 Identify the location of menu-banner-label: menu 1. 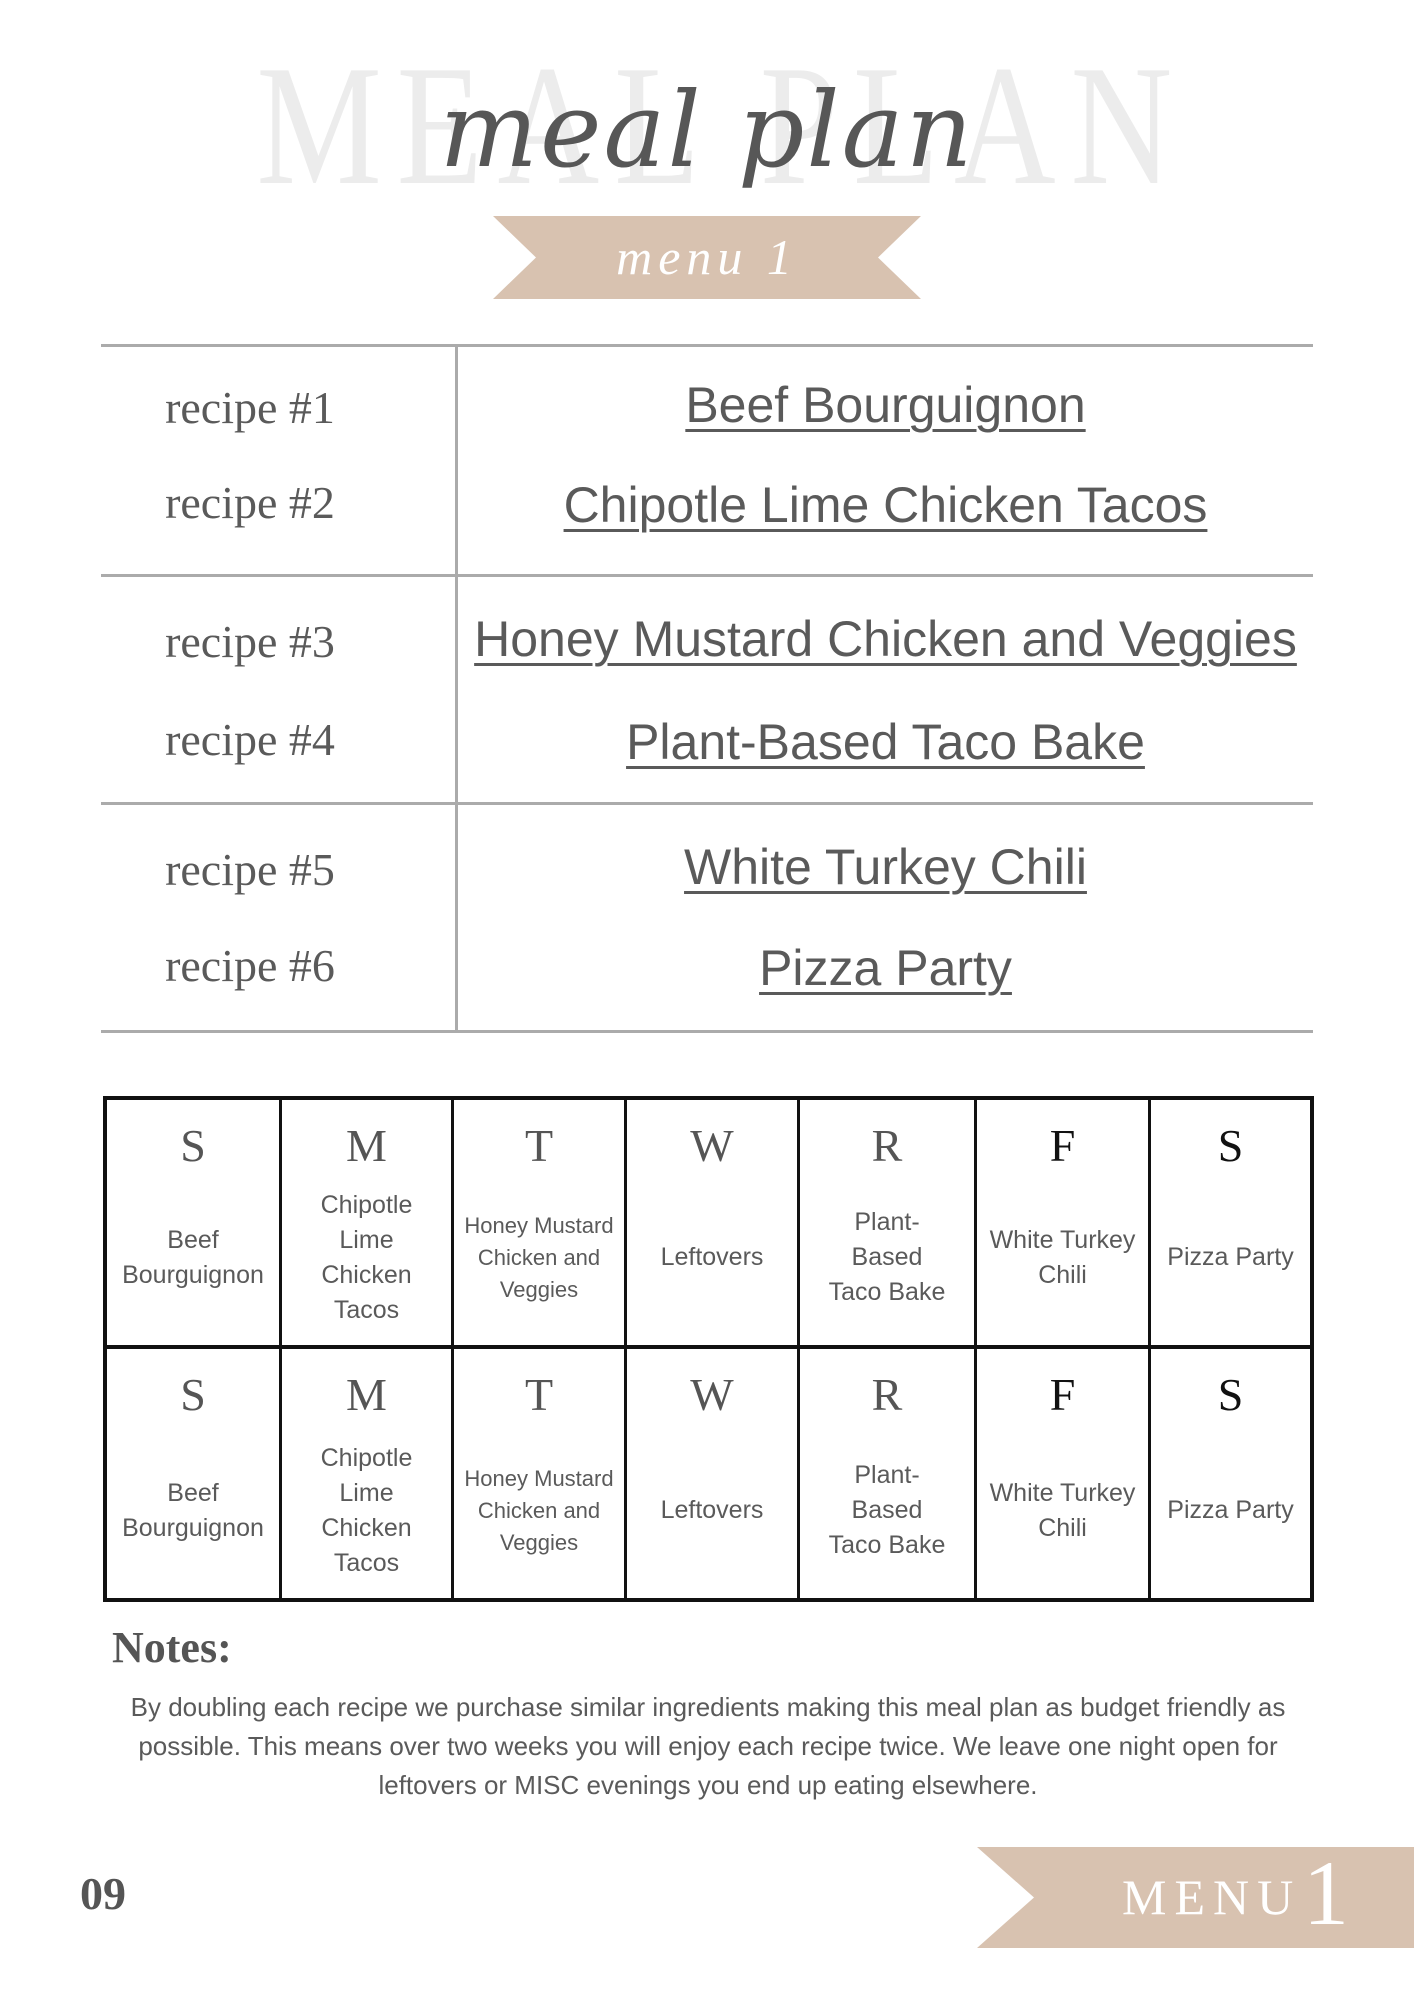
(707, 257).